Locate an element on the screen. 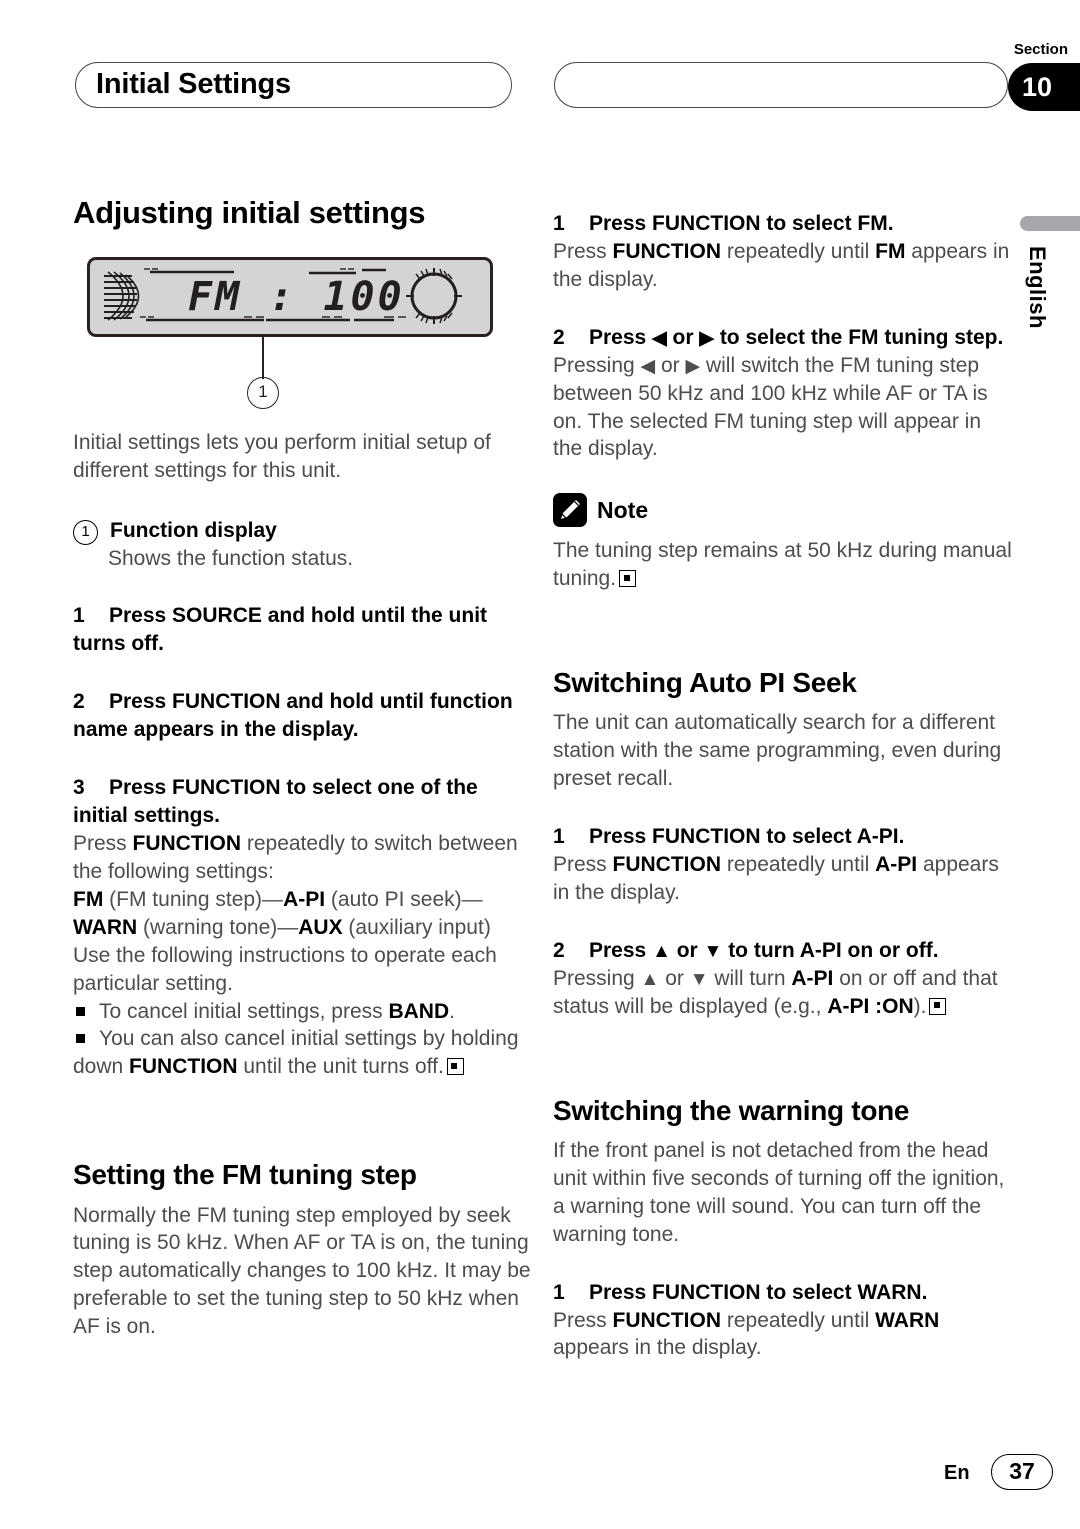 The height and width of the screenshot is (1529, 1080). function-display-description: Shows the function status. is located at coordinates (231, 558).